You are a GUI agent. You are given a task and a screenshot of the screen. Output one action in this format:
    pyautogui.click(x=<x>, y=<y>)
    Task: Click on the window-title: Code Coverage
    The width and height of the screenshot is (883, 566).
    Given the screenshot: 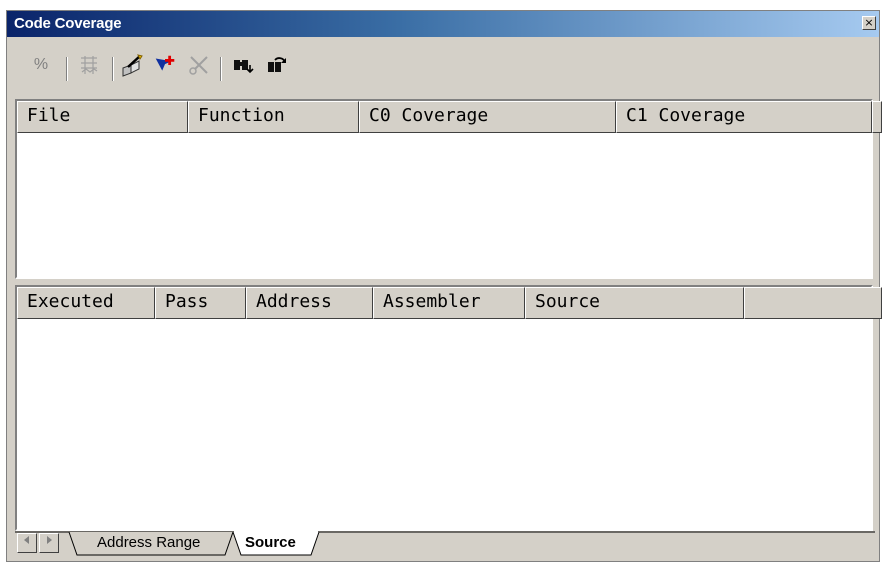 What is the action you would take?
    pyautogui.click(x=68, y=23)
    